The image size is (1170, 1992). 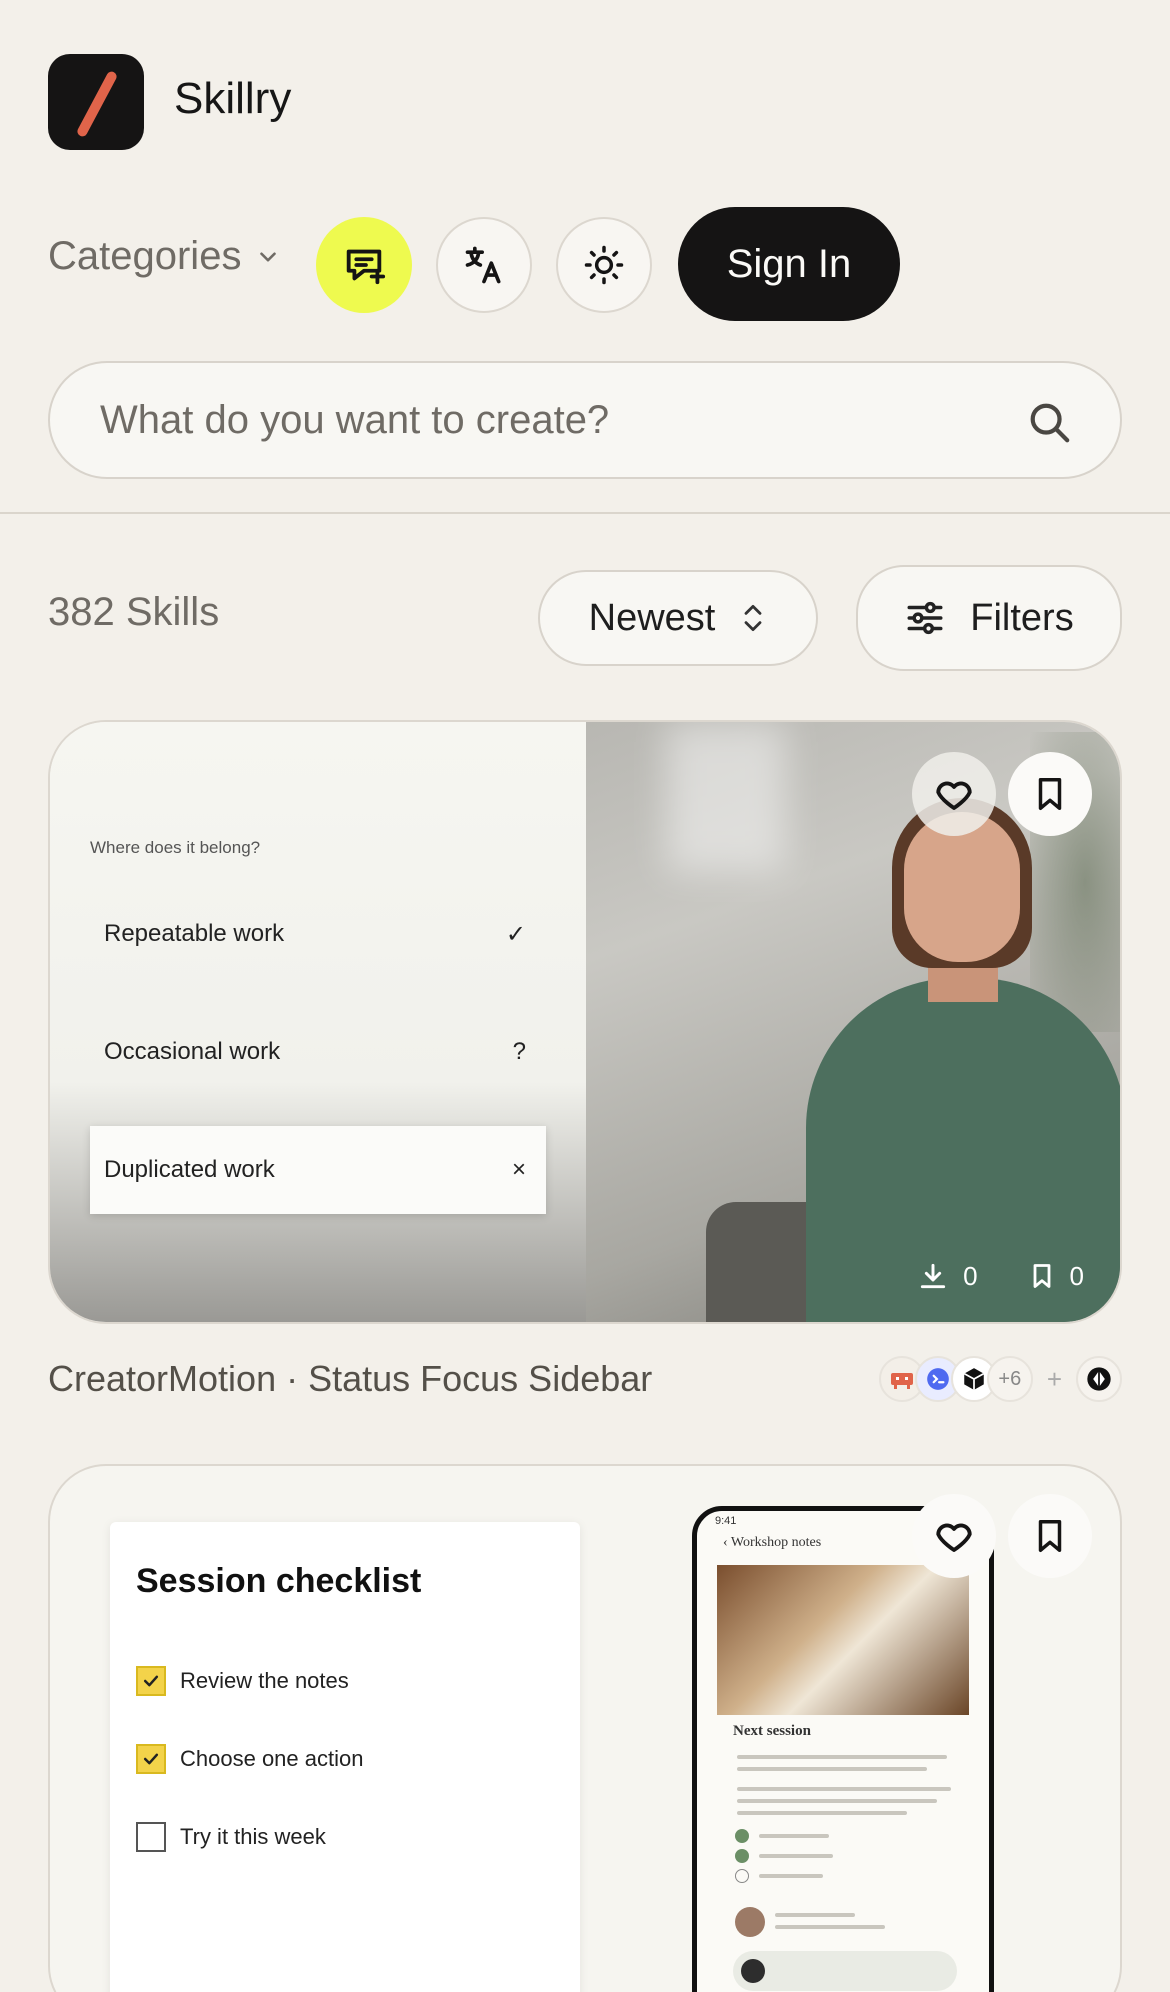 What do you see at coordinates (318, 1170) in the screenshot?
I see `preview-choice-selected: Duplicated work ×` at bounding box center [318, 1170].